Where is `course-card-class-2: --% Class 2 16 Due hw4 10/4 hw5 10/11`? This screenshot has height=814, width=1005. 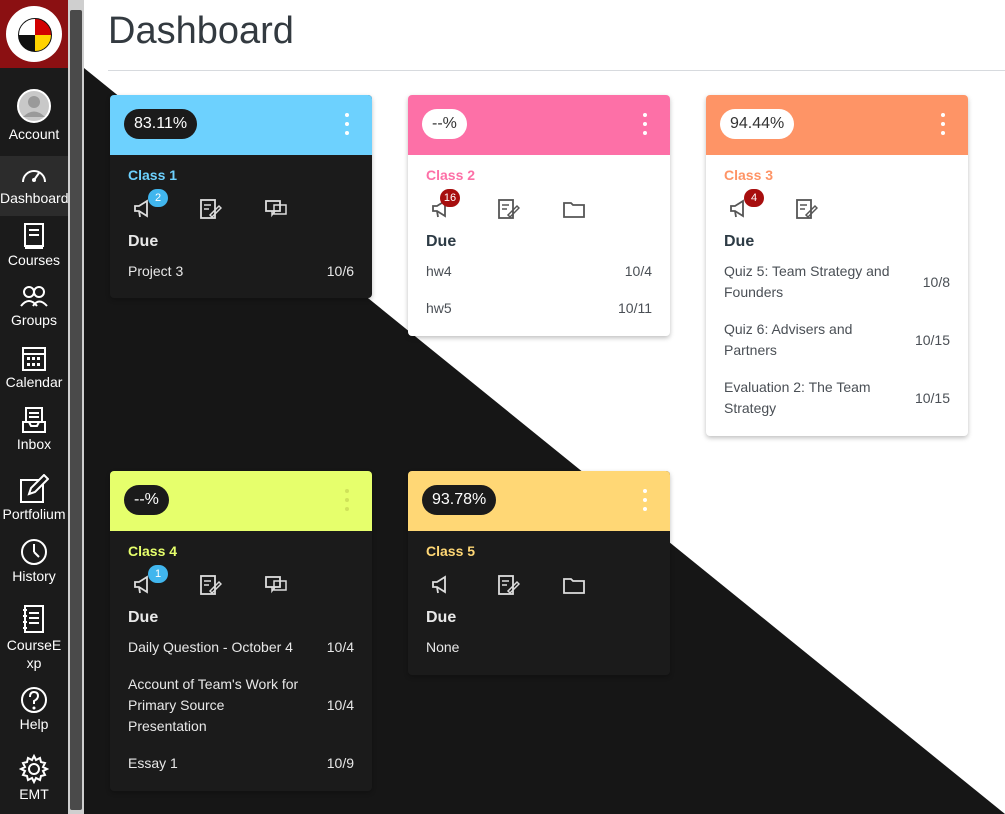 course-card-class-2: --% Class 2 16 Due hw4 10/4 hw5 10/11 is located at coordinates (539, 215).